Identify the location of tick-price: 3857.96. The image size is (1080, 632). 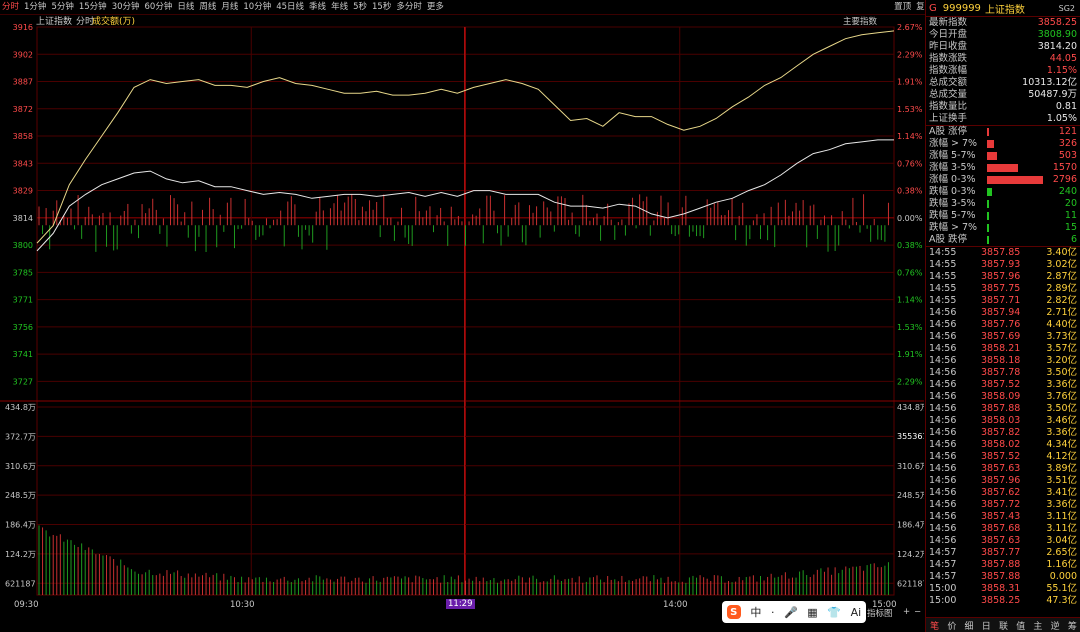
(1001, 276).